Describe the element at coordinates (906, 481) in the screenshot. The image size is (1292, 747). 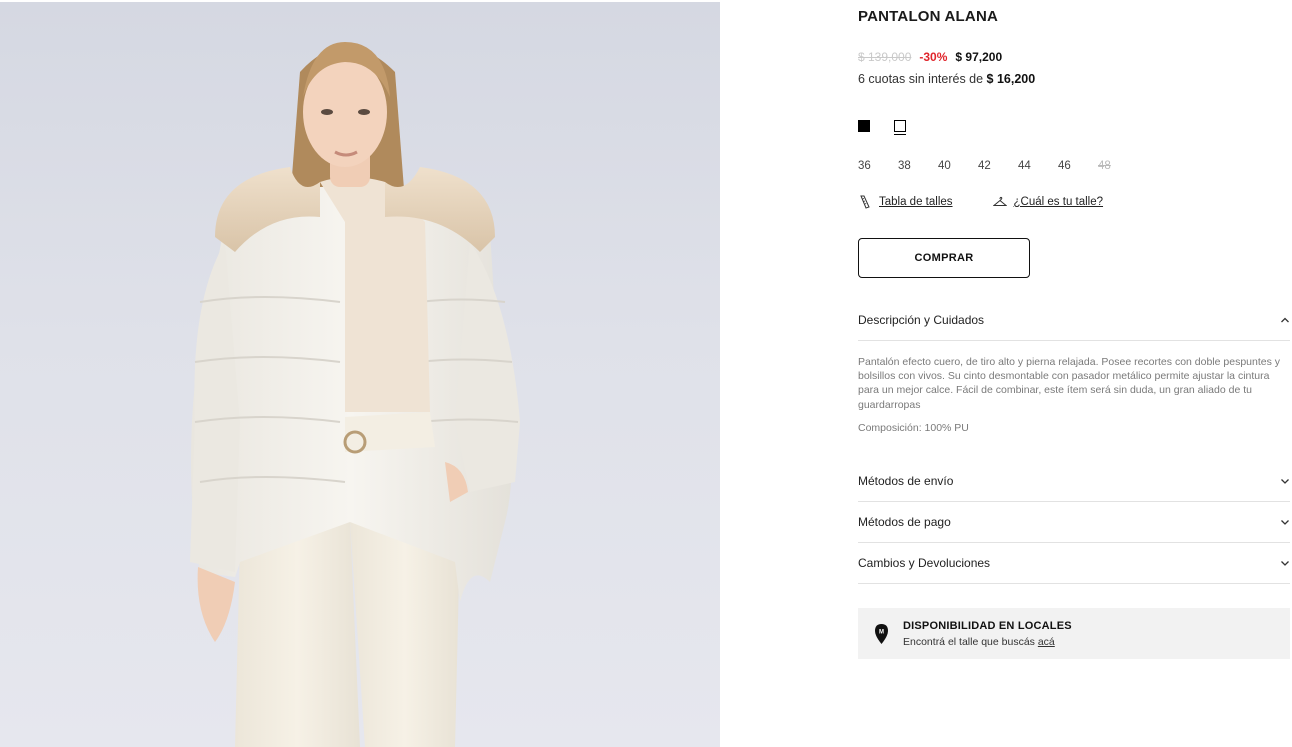
I see `accordion-shipping-title: Métodos de envío` at that location.